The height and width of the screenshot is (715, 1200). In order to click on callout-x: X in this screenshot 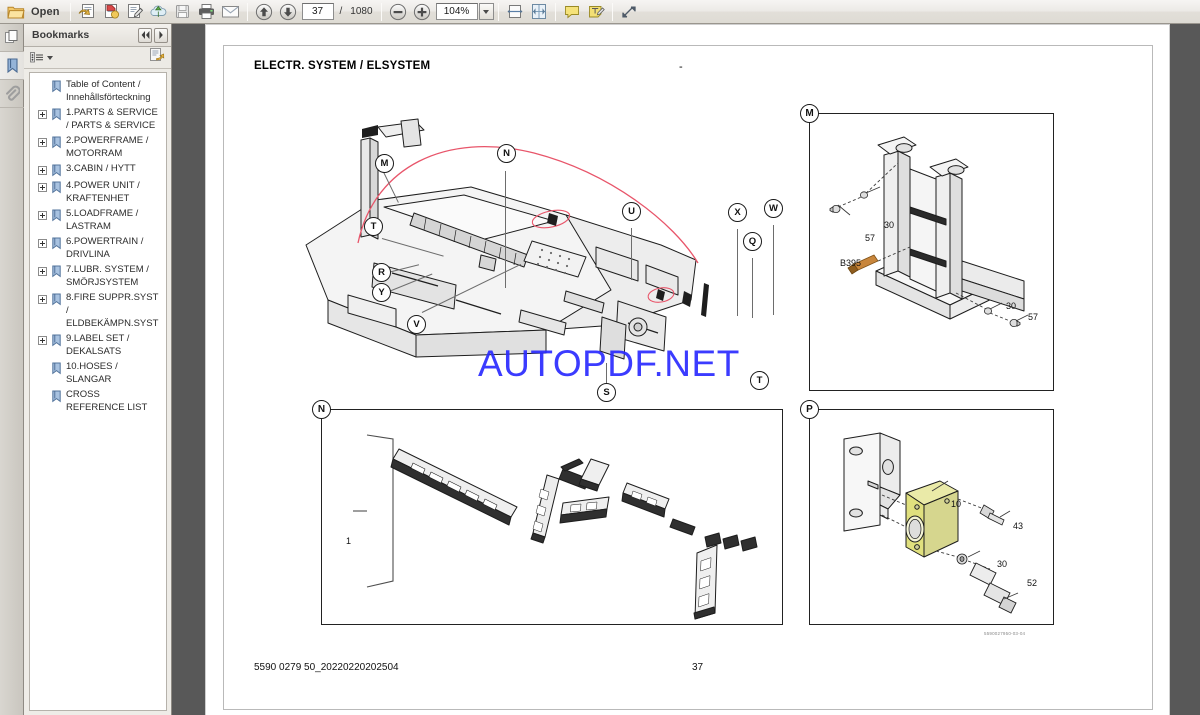, I will do `click(737, 212)`.